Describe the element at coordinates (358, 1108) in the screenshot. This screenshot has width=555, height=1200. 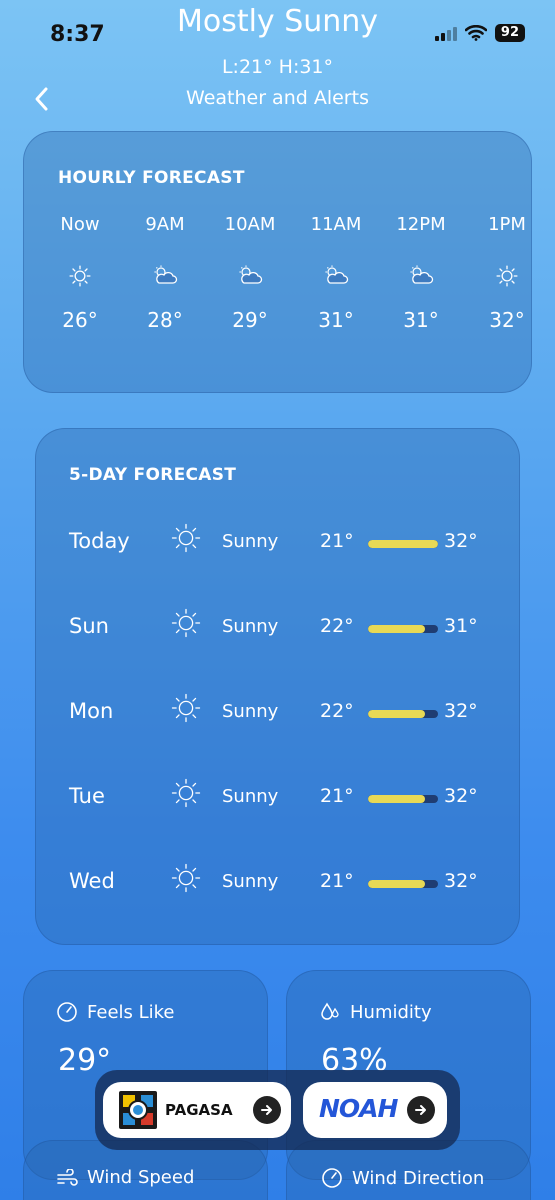
I see `noah-logo: NOAH` at that location.